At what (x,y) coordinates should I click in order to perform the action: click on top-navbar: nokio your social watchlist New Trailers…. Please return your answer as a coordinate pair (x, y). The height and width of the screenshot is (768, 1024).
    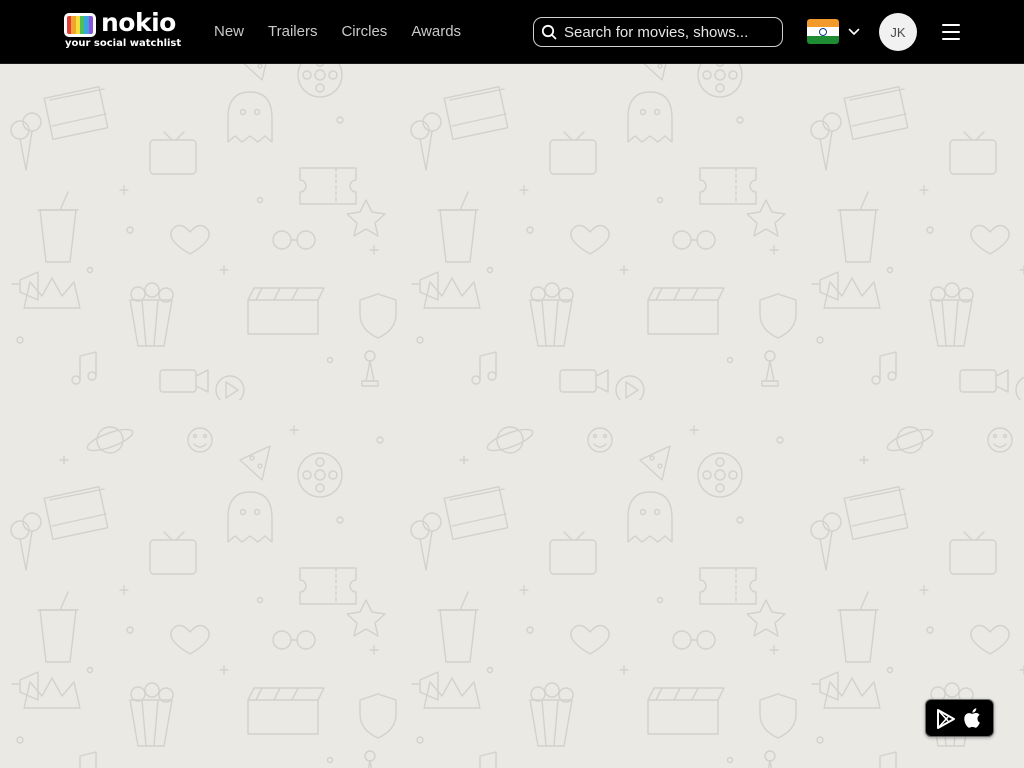
    Looking at the image, I should click on (512, 32).